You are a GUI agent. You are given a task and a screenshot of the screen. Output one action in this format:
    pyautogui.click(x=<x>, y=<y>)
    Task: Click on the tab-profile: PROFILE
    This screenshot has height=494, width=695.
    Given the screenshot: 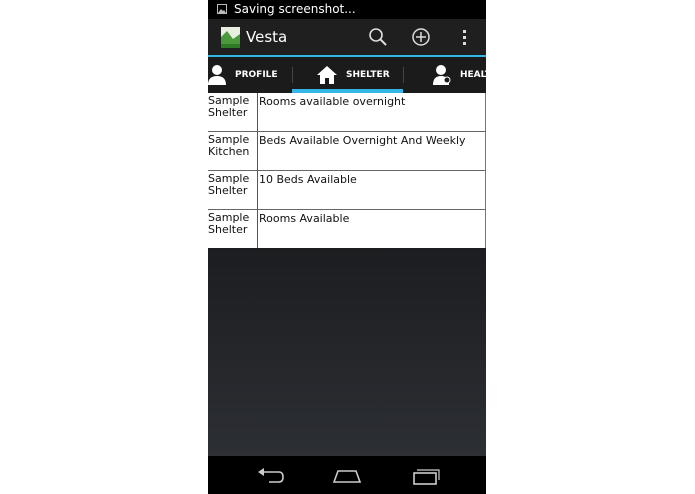 What is the action you would take?
    pyautogui.click(x=250, y=75)
    